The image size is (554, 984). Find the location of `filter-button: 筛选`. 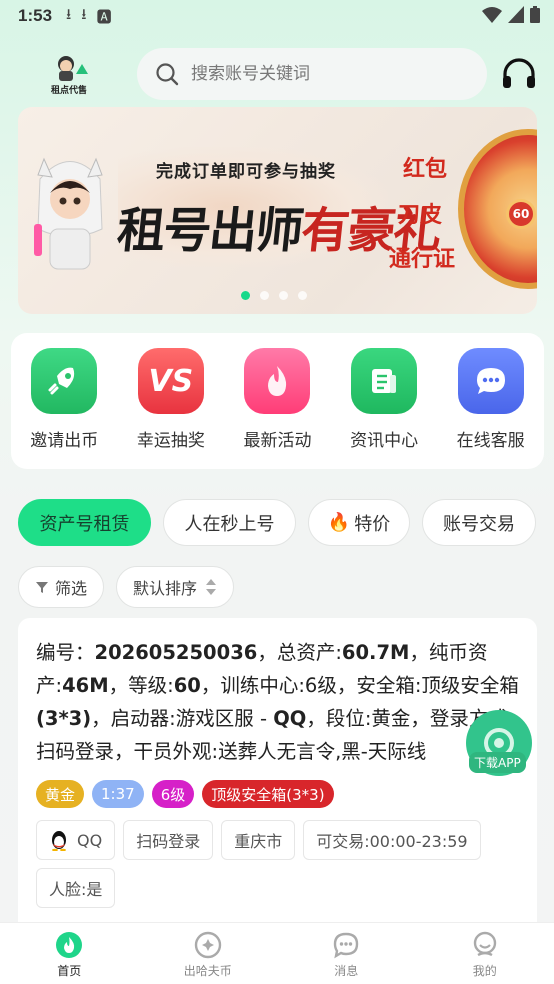

filter-button: 筛选 is located at coordinates (61, 587).